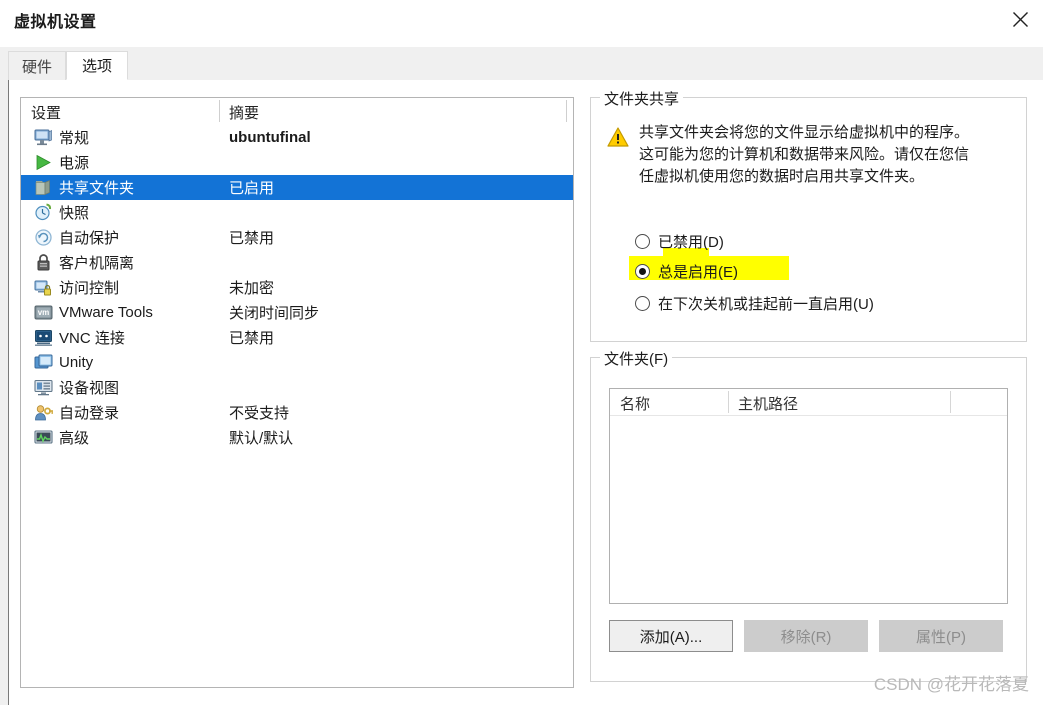 The width and height of the screenshot is (1043, 705). I want to click on settings-list-item-2: 电源, so click(297, 162).